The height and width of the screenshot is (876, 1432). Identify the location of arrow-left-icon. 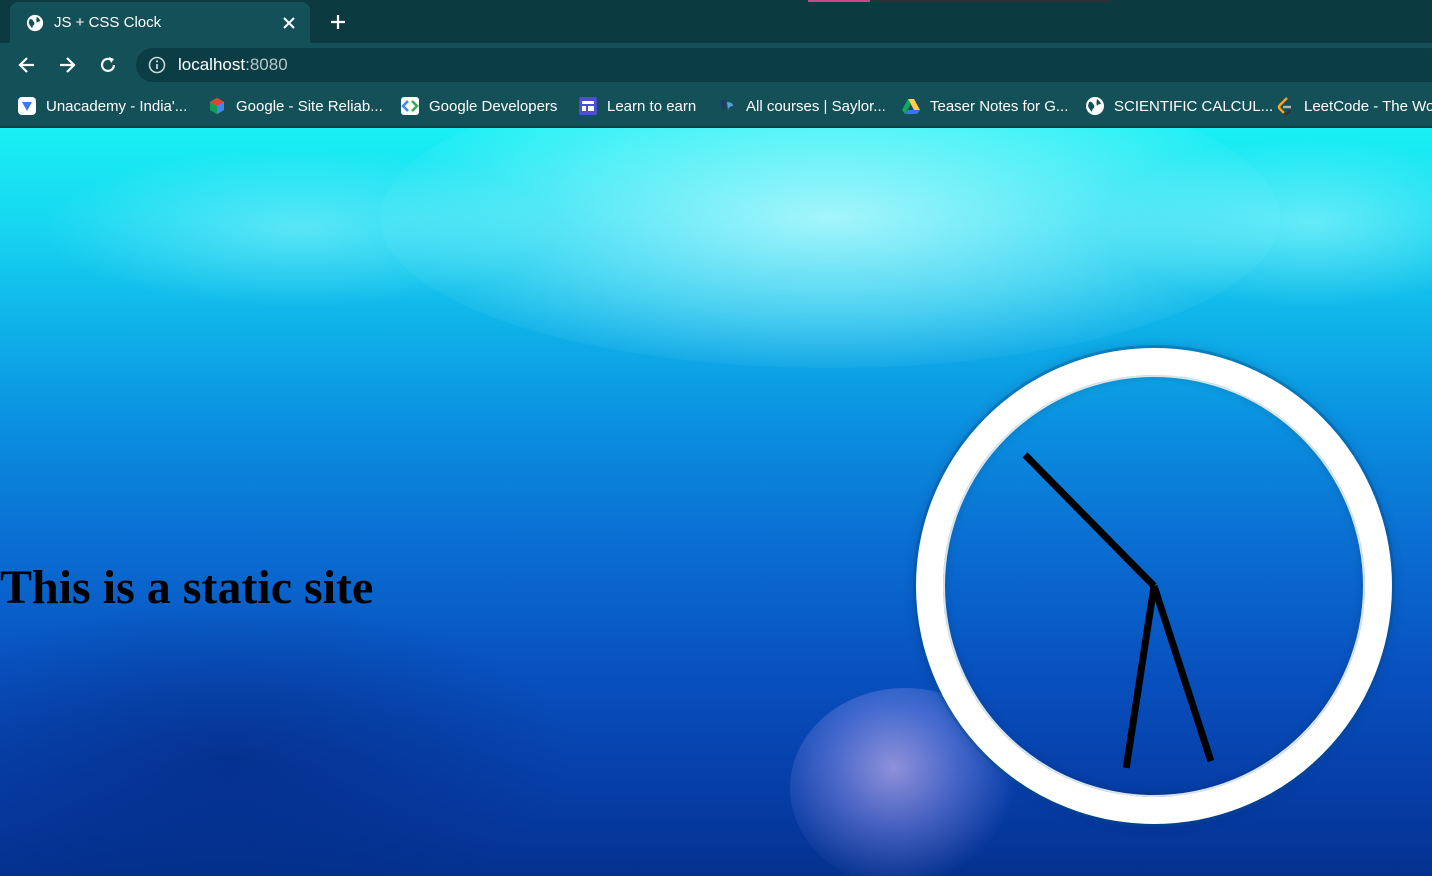
(26, 65).